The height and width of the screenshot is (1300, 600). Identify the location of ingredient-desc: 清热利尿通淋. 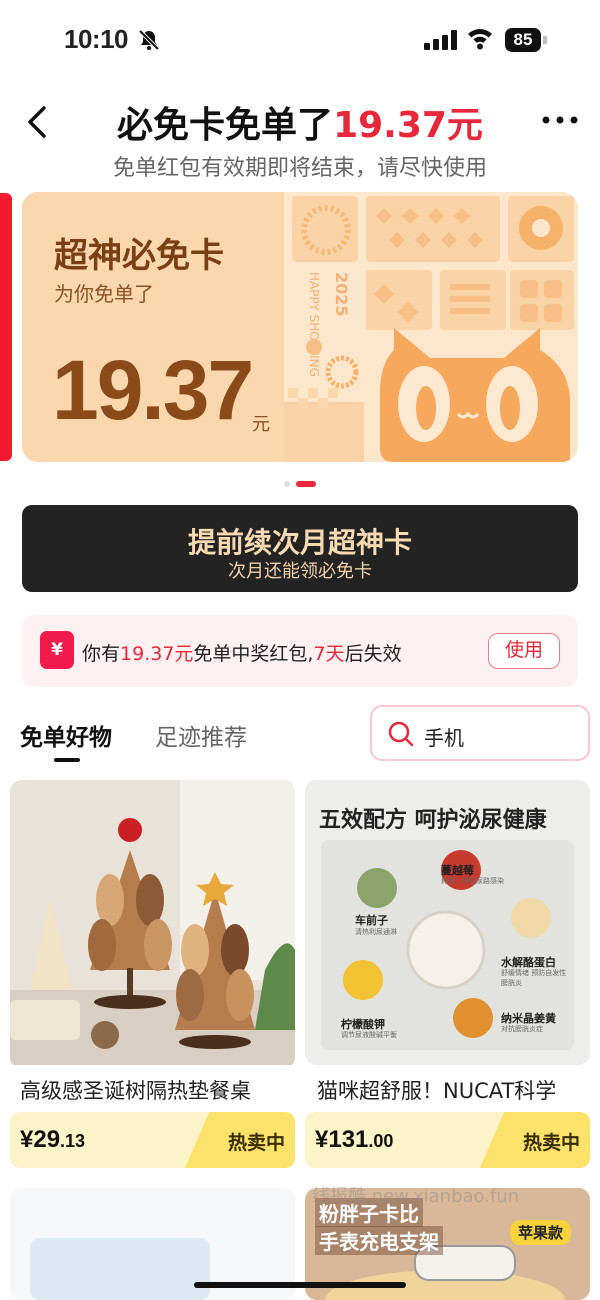
(376, 932).